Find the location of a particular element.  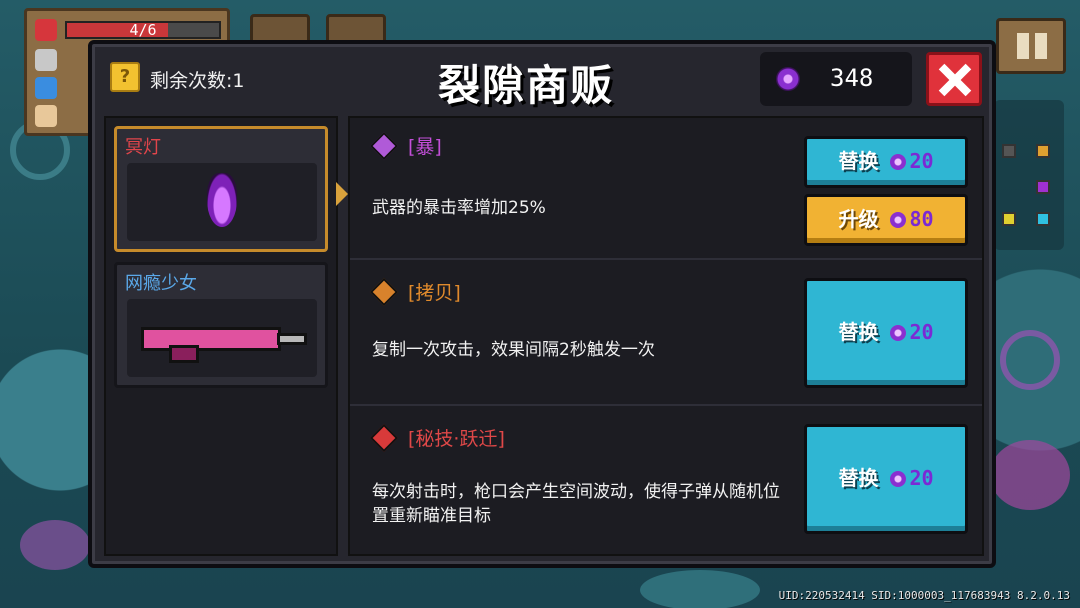

gem-balance: 348 is located at coordinates (836, 79).